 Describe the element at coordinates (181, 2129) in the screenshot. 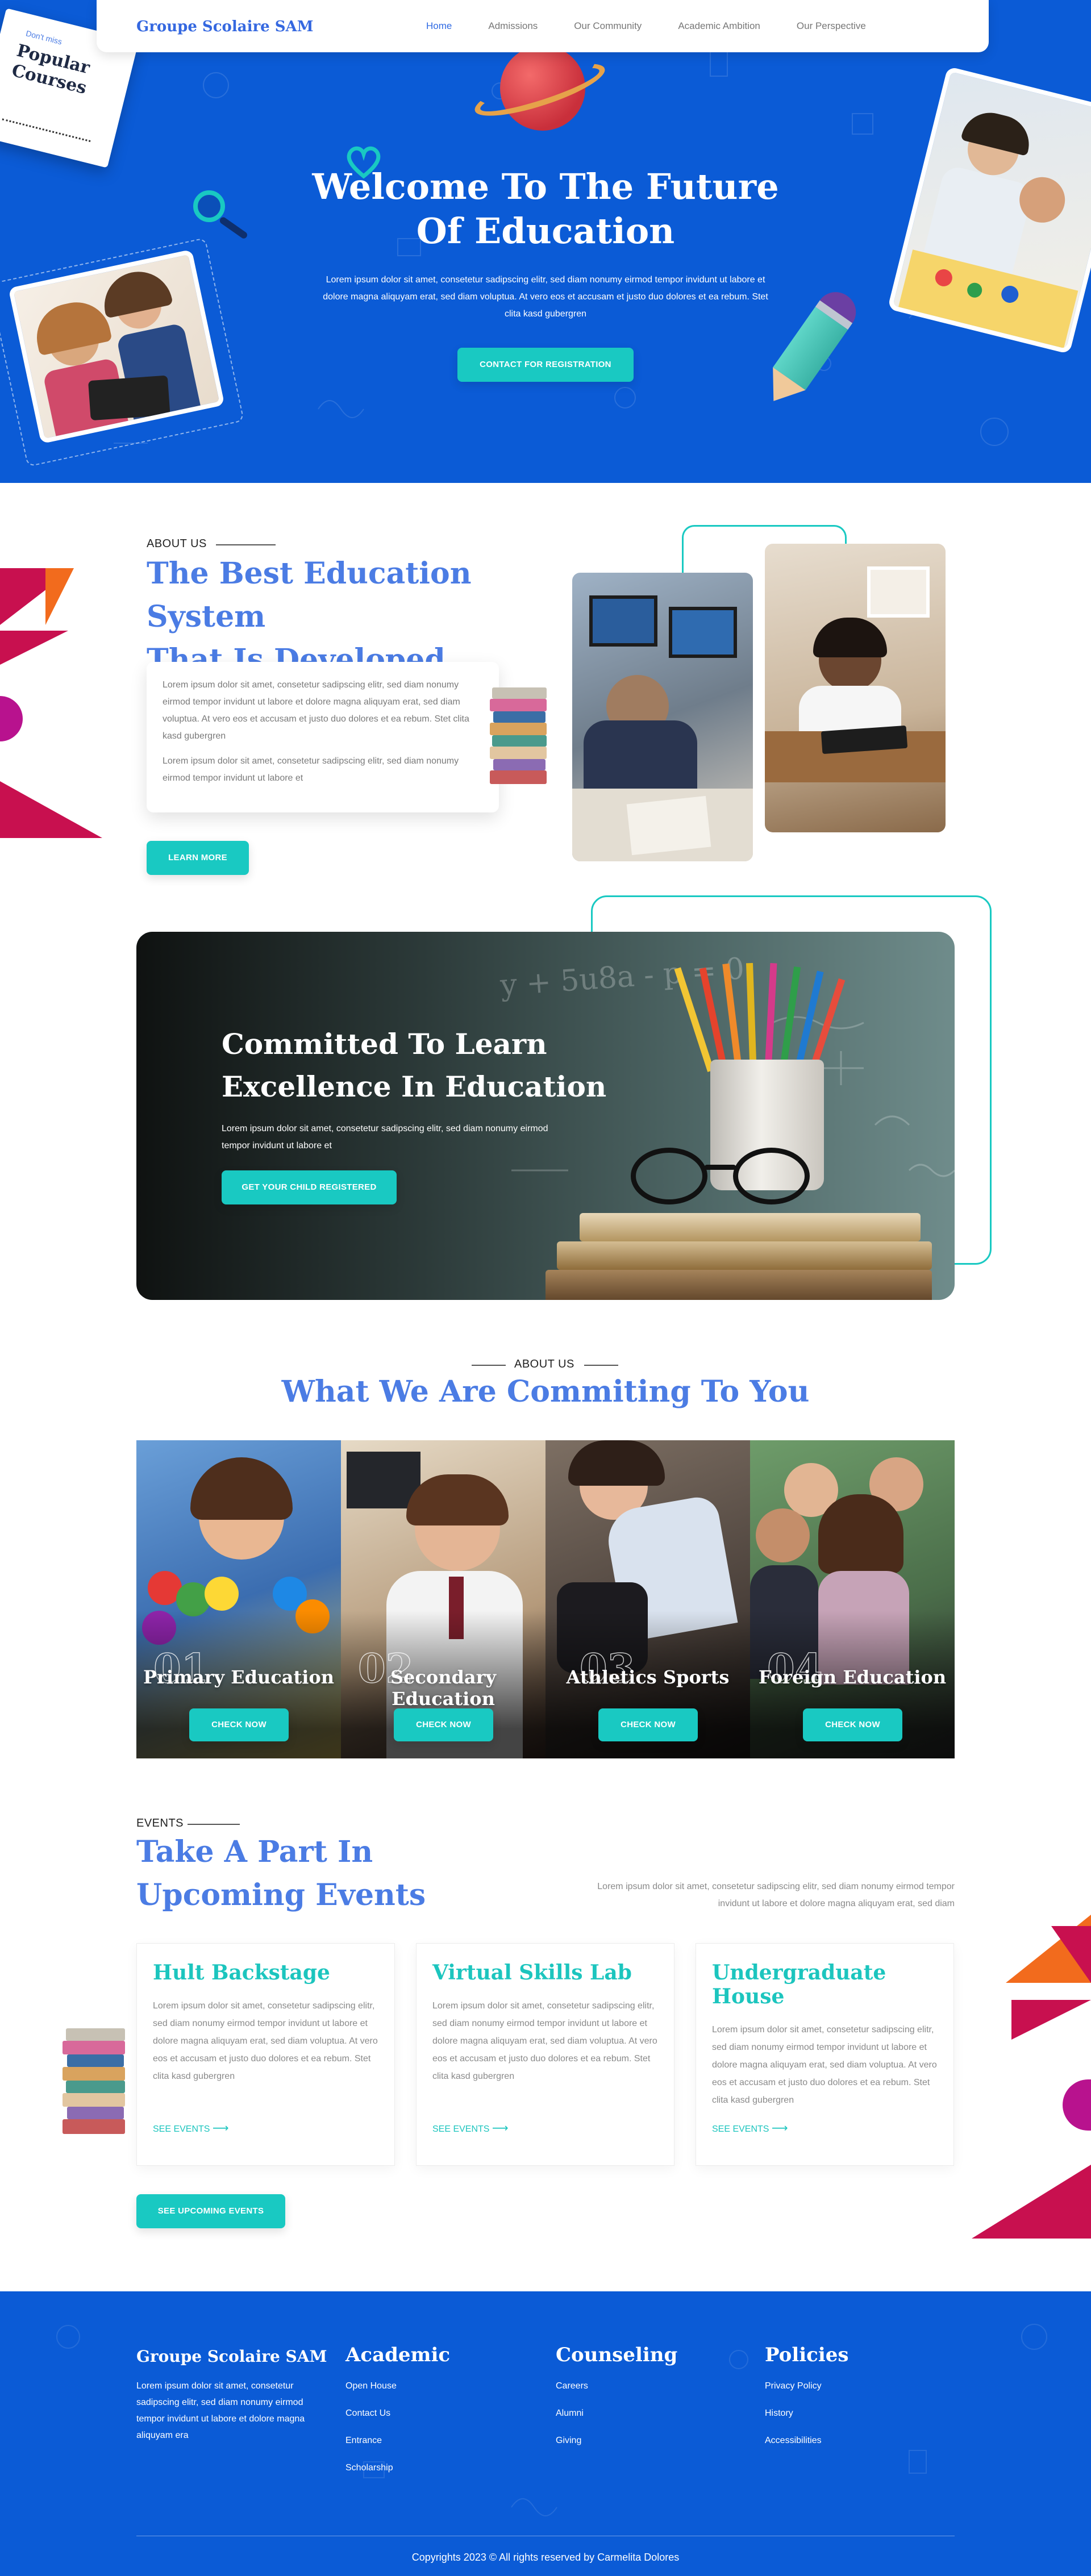

I see `see-events-label-1: SEE EVENTS` at that location.